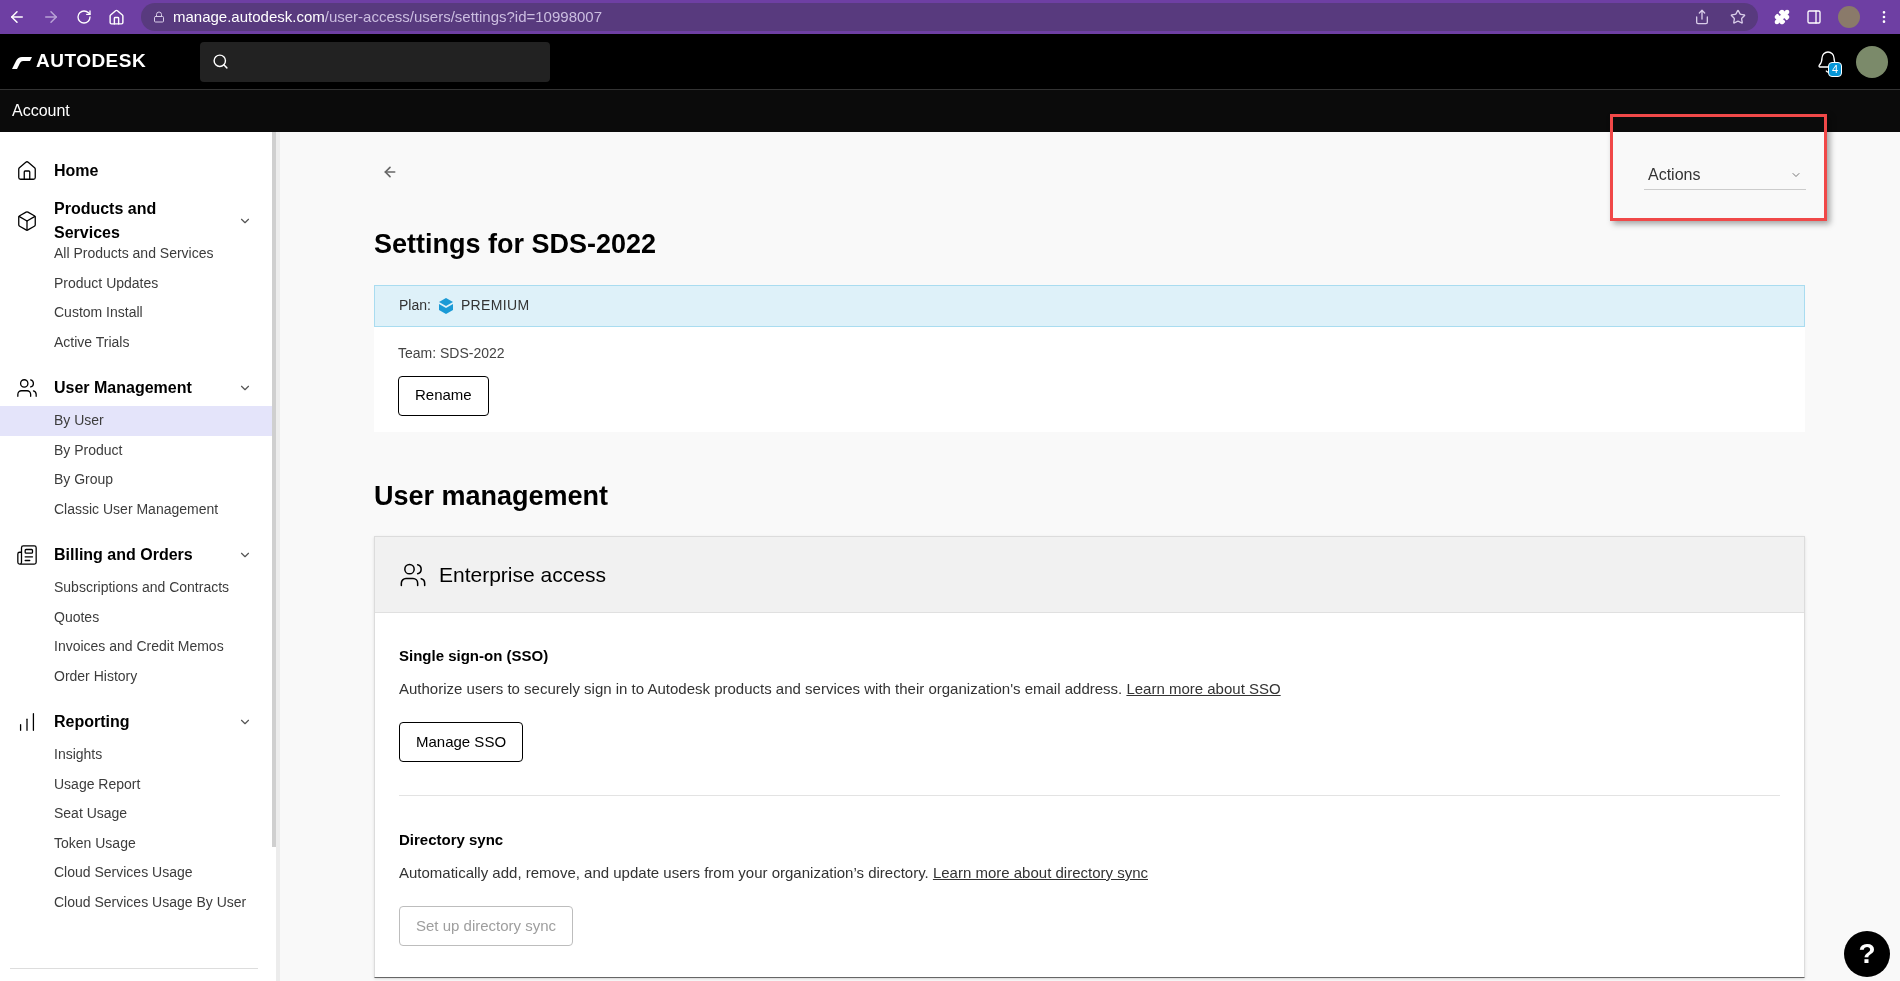  I want to click on subsection-button: Manage SSO, so click(461, 742).